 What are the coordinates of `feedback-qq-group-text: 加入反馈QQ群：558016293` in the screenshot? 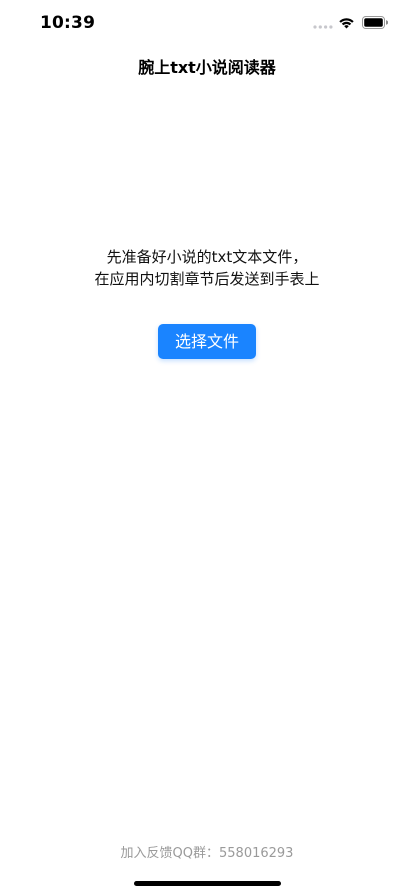 It's located at (207, 853).